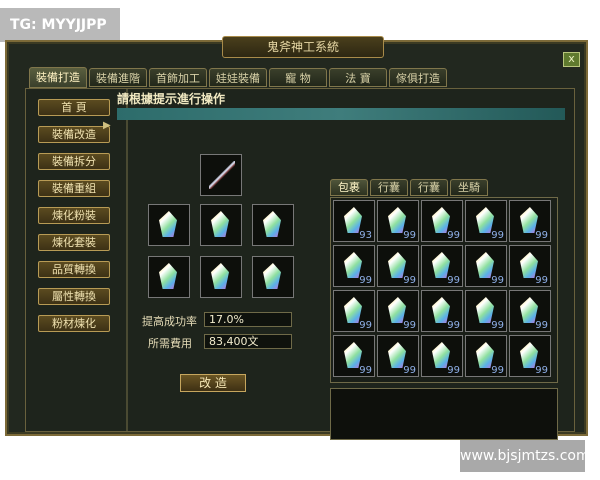 The width and height of the screenshot is (600, 480). What do you see at coordinates (303, 47) in the screenshot?
I see `window-title: 鬼斧神工系統` at bounding box center [303, 47].